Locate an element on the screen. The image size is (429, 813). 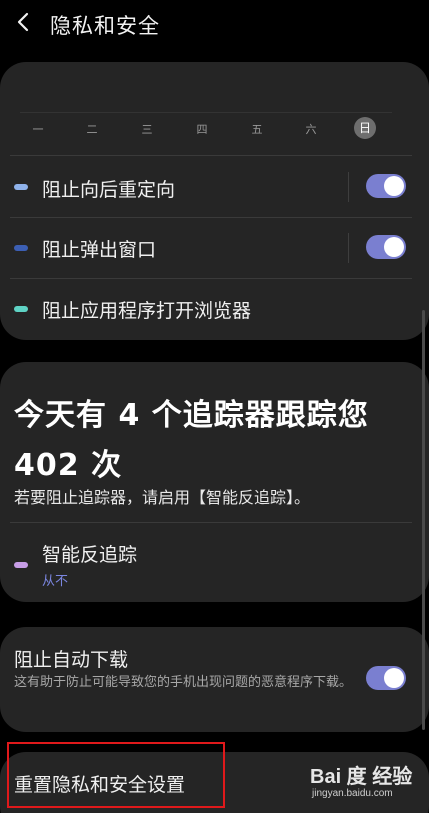
watermark-brand: Bai 度 经验 is located at coordinates (361, 777).